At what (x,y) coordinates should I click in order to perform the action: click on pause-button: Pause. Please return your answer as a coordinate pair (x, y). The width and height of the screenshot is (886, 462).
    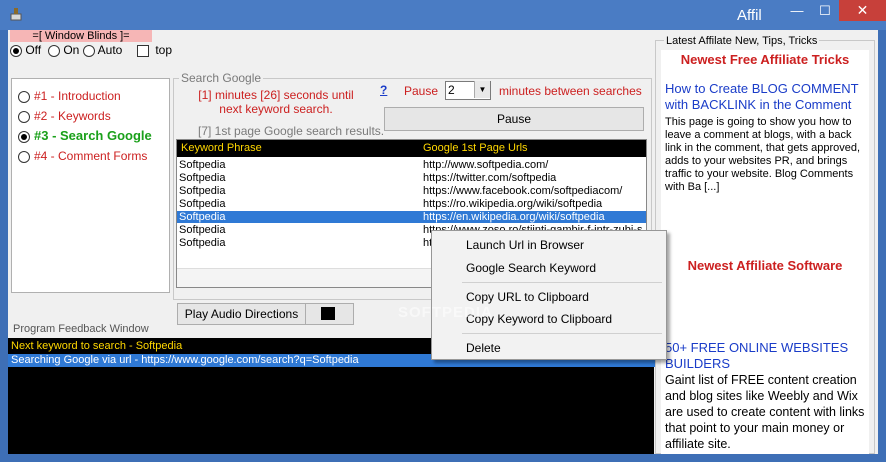
    Looking at the image, I should click on (514, 119).